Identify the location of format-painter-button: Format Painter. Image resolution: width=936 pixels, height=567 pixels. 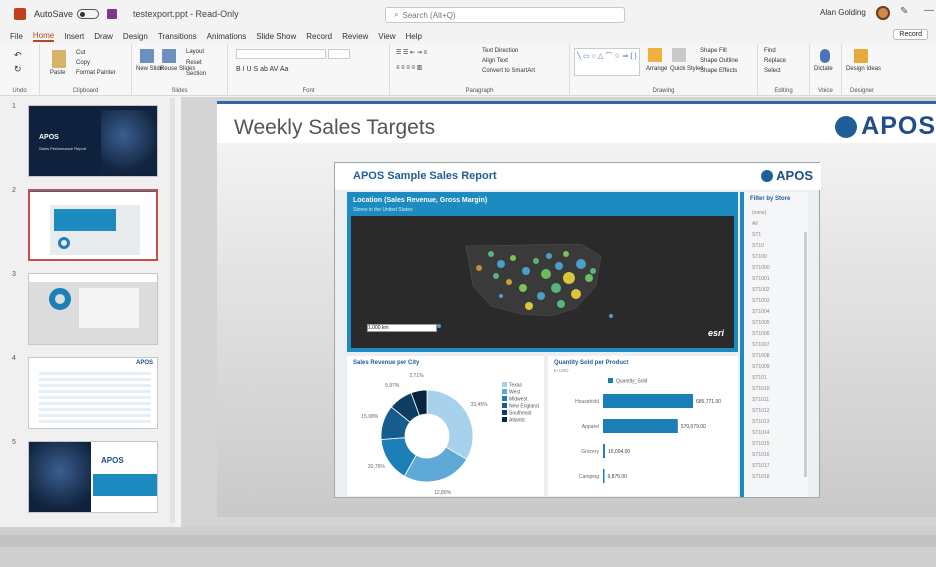
(96, 73).